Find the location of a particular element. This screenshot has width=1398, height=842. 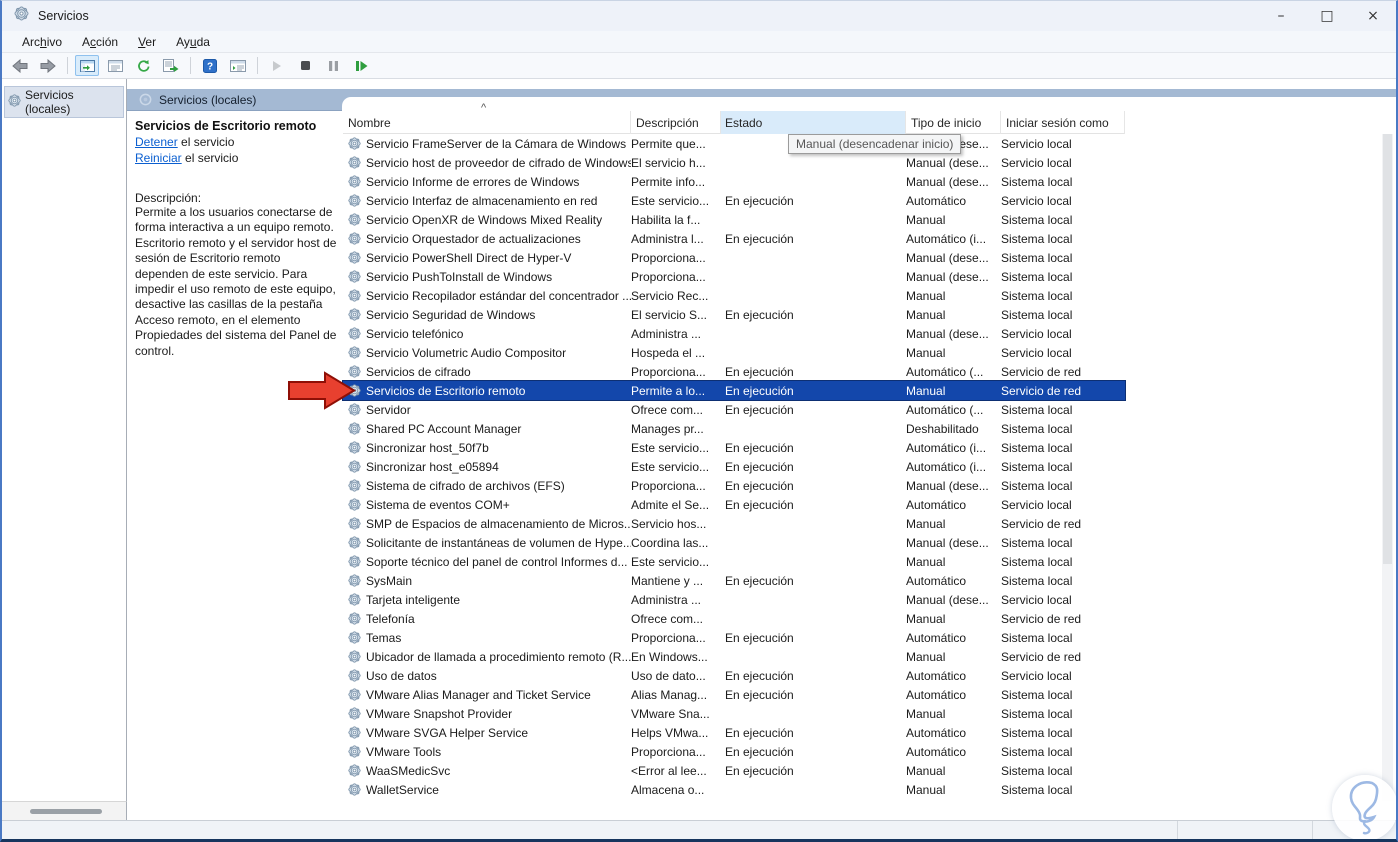

maximize-button: □ is located at coordinates (1327, 16).